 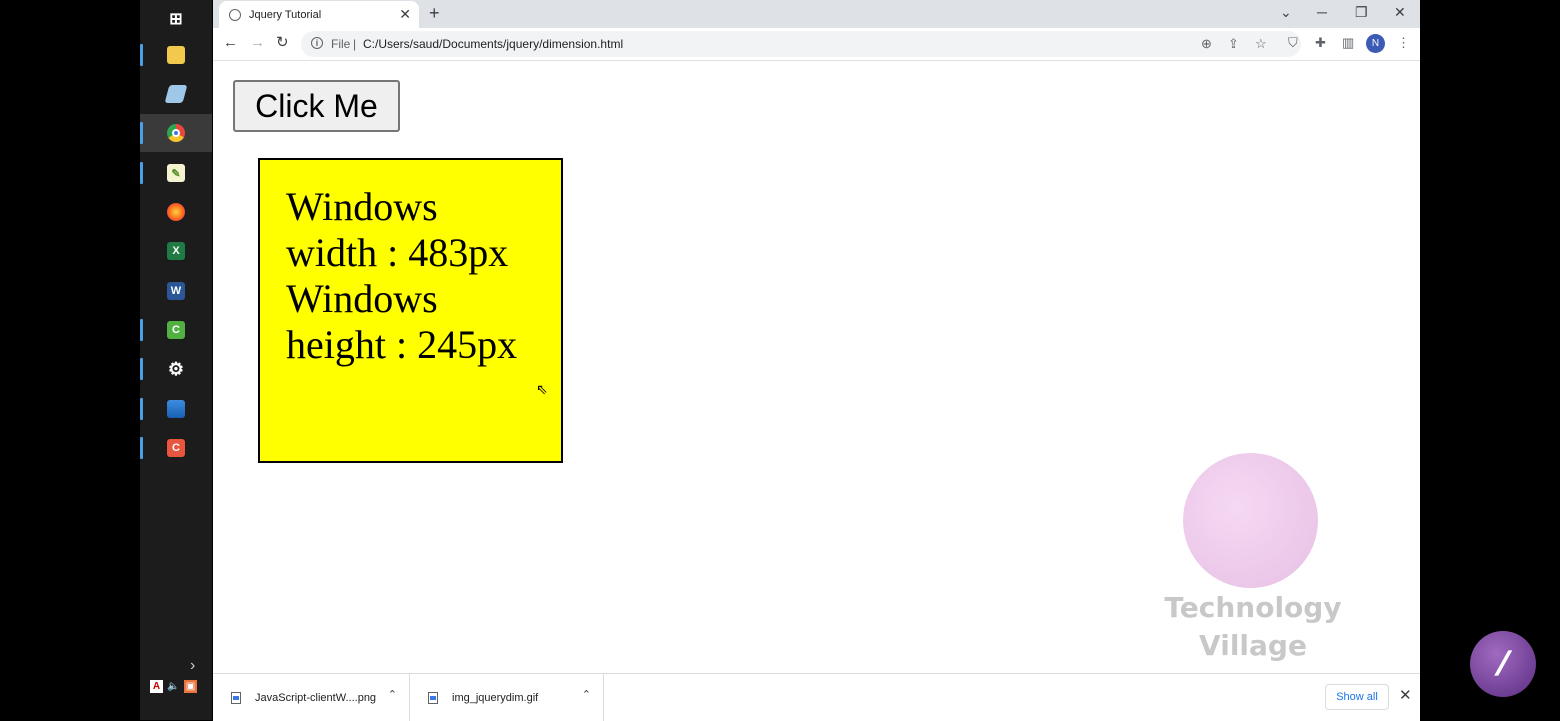 I want to click on box-line: height : 245px, so click(x=402, y=344).